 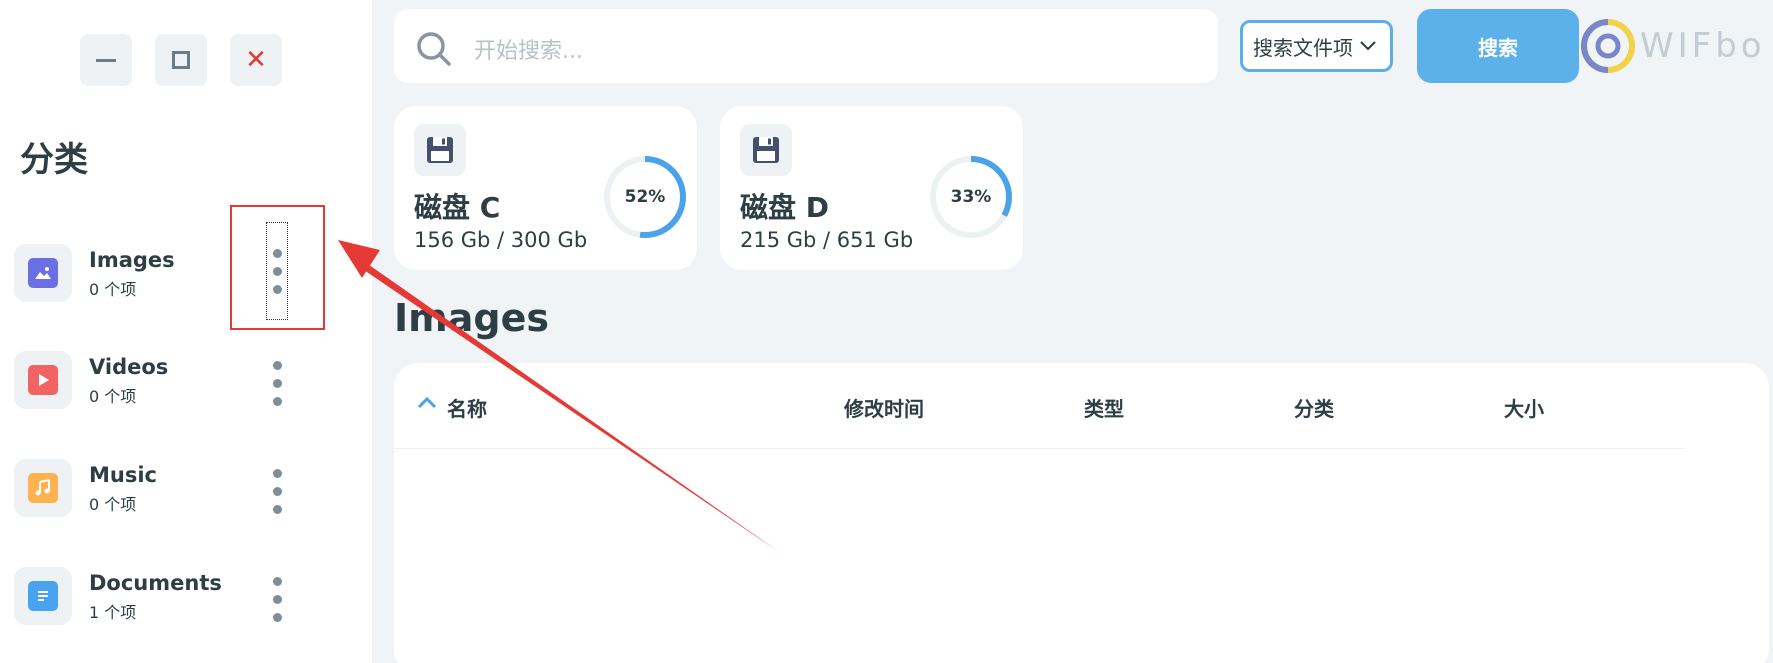 I want to click on logo-text: WIFbo, so click(x=1703, y=46).